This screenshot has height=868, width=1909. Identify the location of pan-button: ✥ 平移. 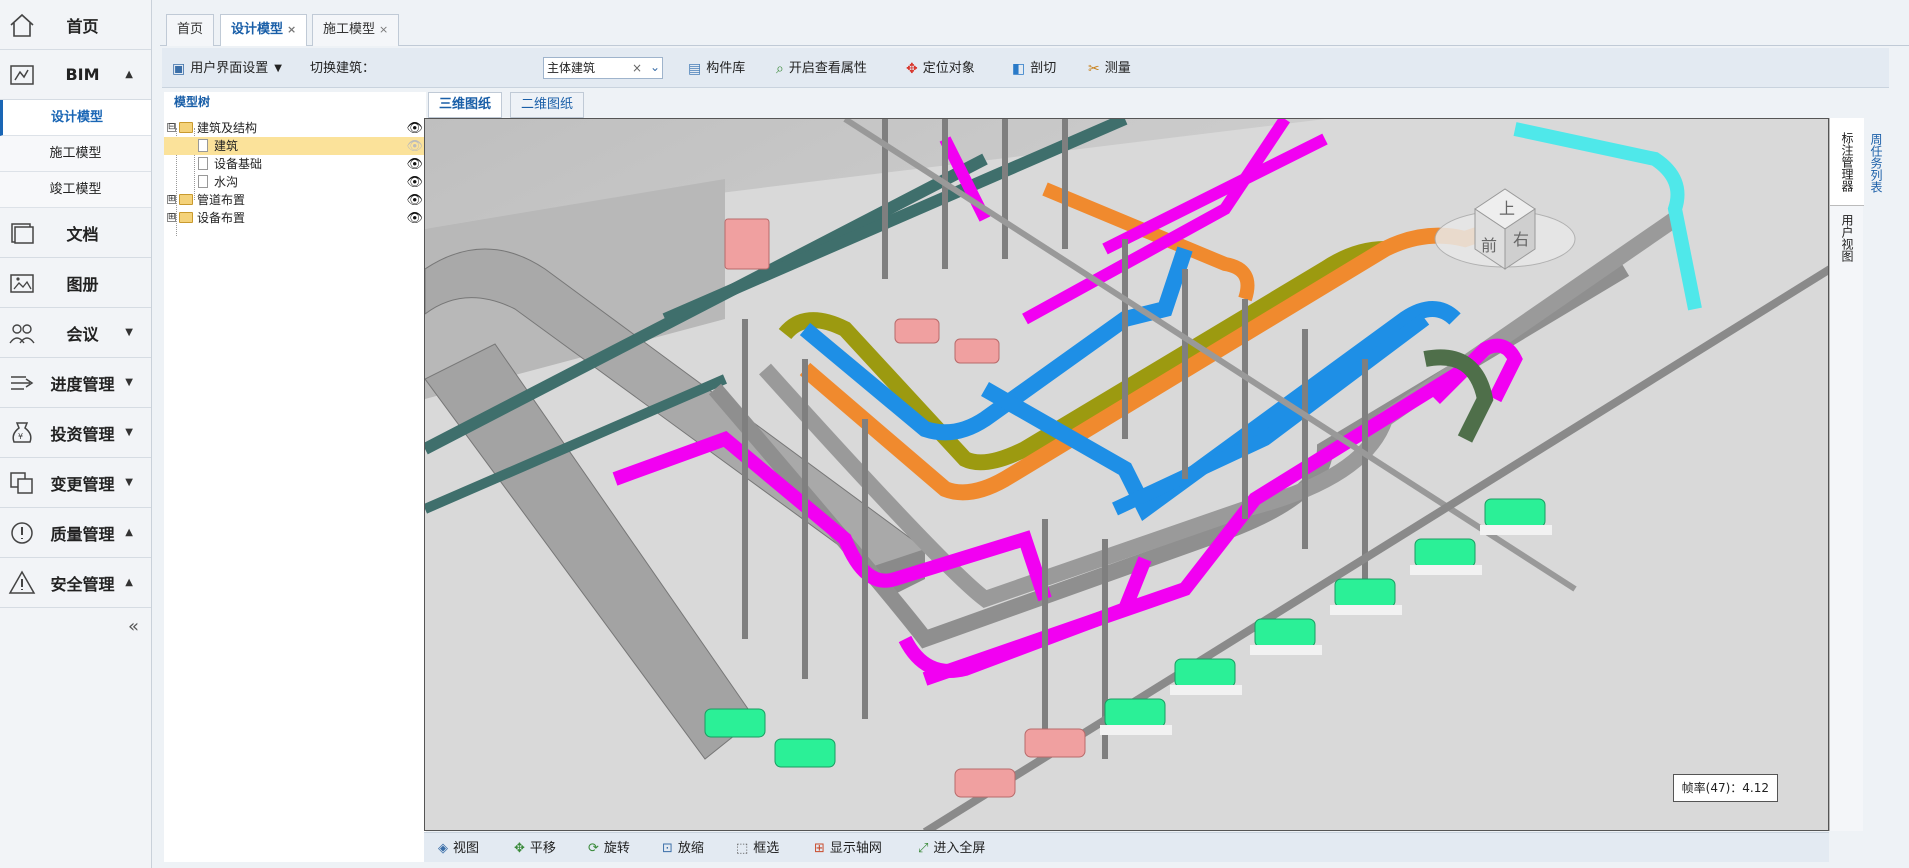
(535, 849).